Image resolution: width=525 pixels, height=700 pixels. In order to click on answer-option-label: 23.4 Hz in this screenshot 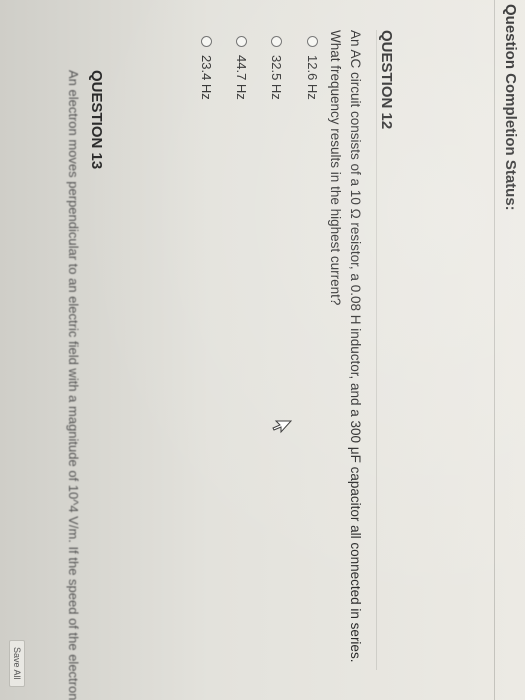, I will do `click(206, 77)`.